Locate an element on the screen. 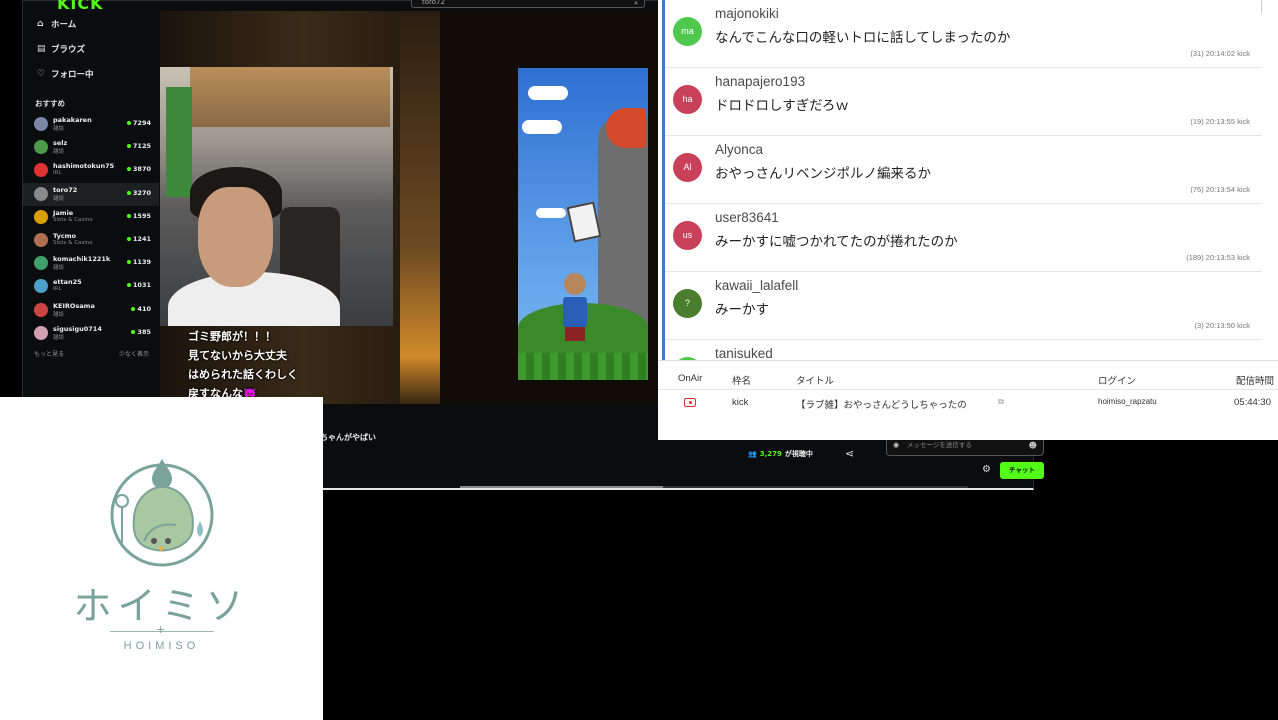 This screenshot has width=1278, height=720. playback-progress is located at coordinates (714, 487).